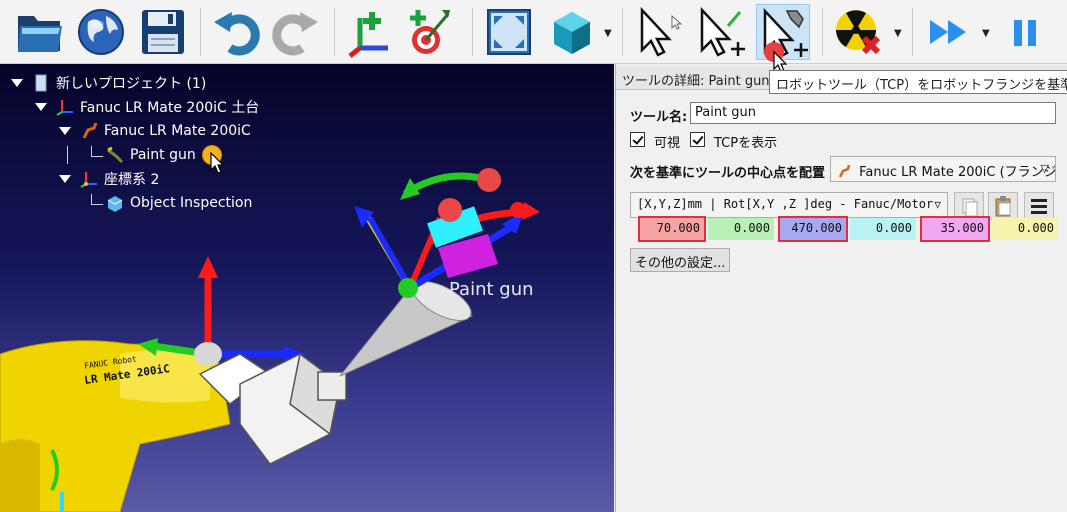 This screenshot has height=512, width=1067. What do you see at coordinates (164, 155) in the screenshot?
I see `tree-item-tool: Paint gun` at bounding box center [164, 155].